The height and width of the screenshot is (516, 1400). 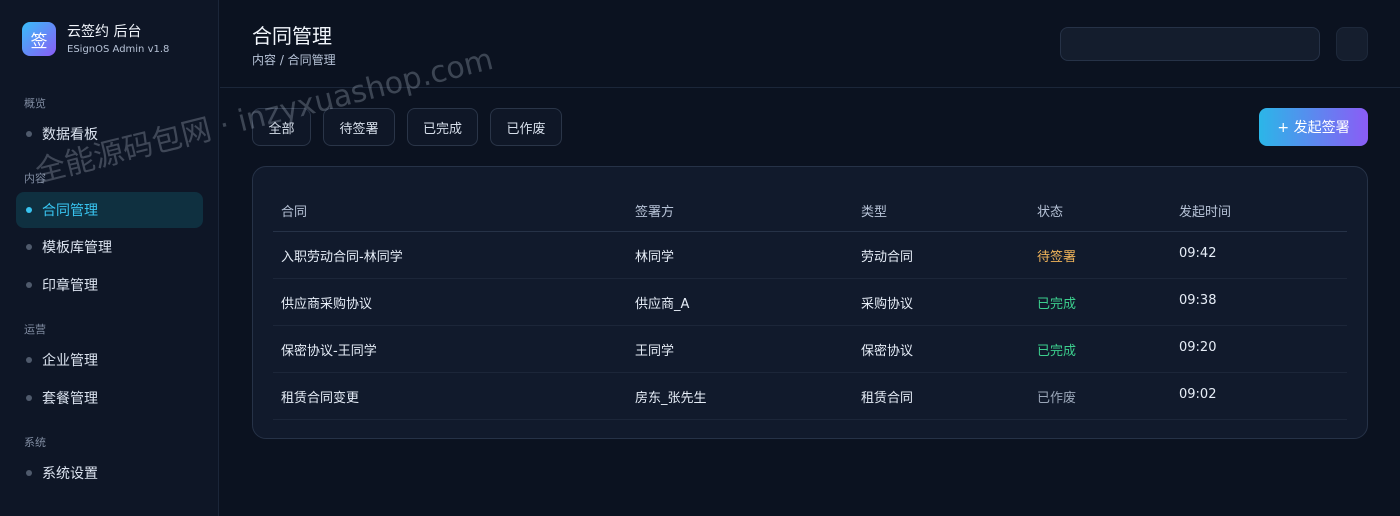 I want to click on cell-time: 09:38, so click(x=1198, y=300).